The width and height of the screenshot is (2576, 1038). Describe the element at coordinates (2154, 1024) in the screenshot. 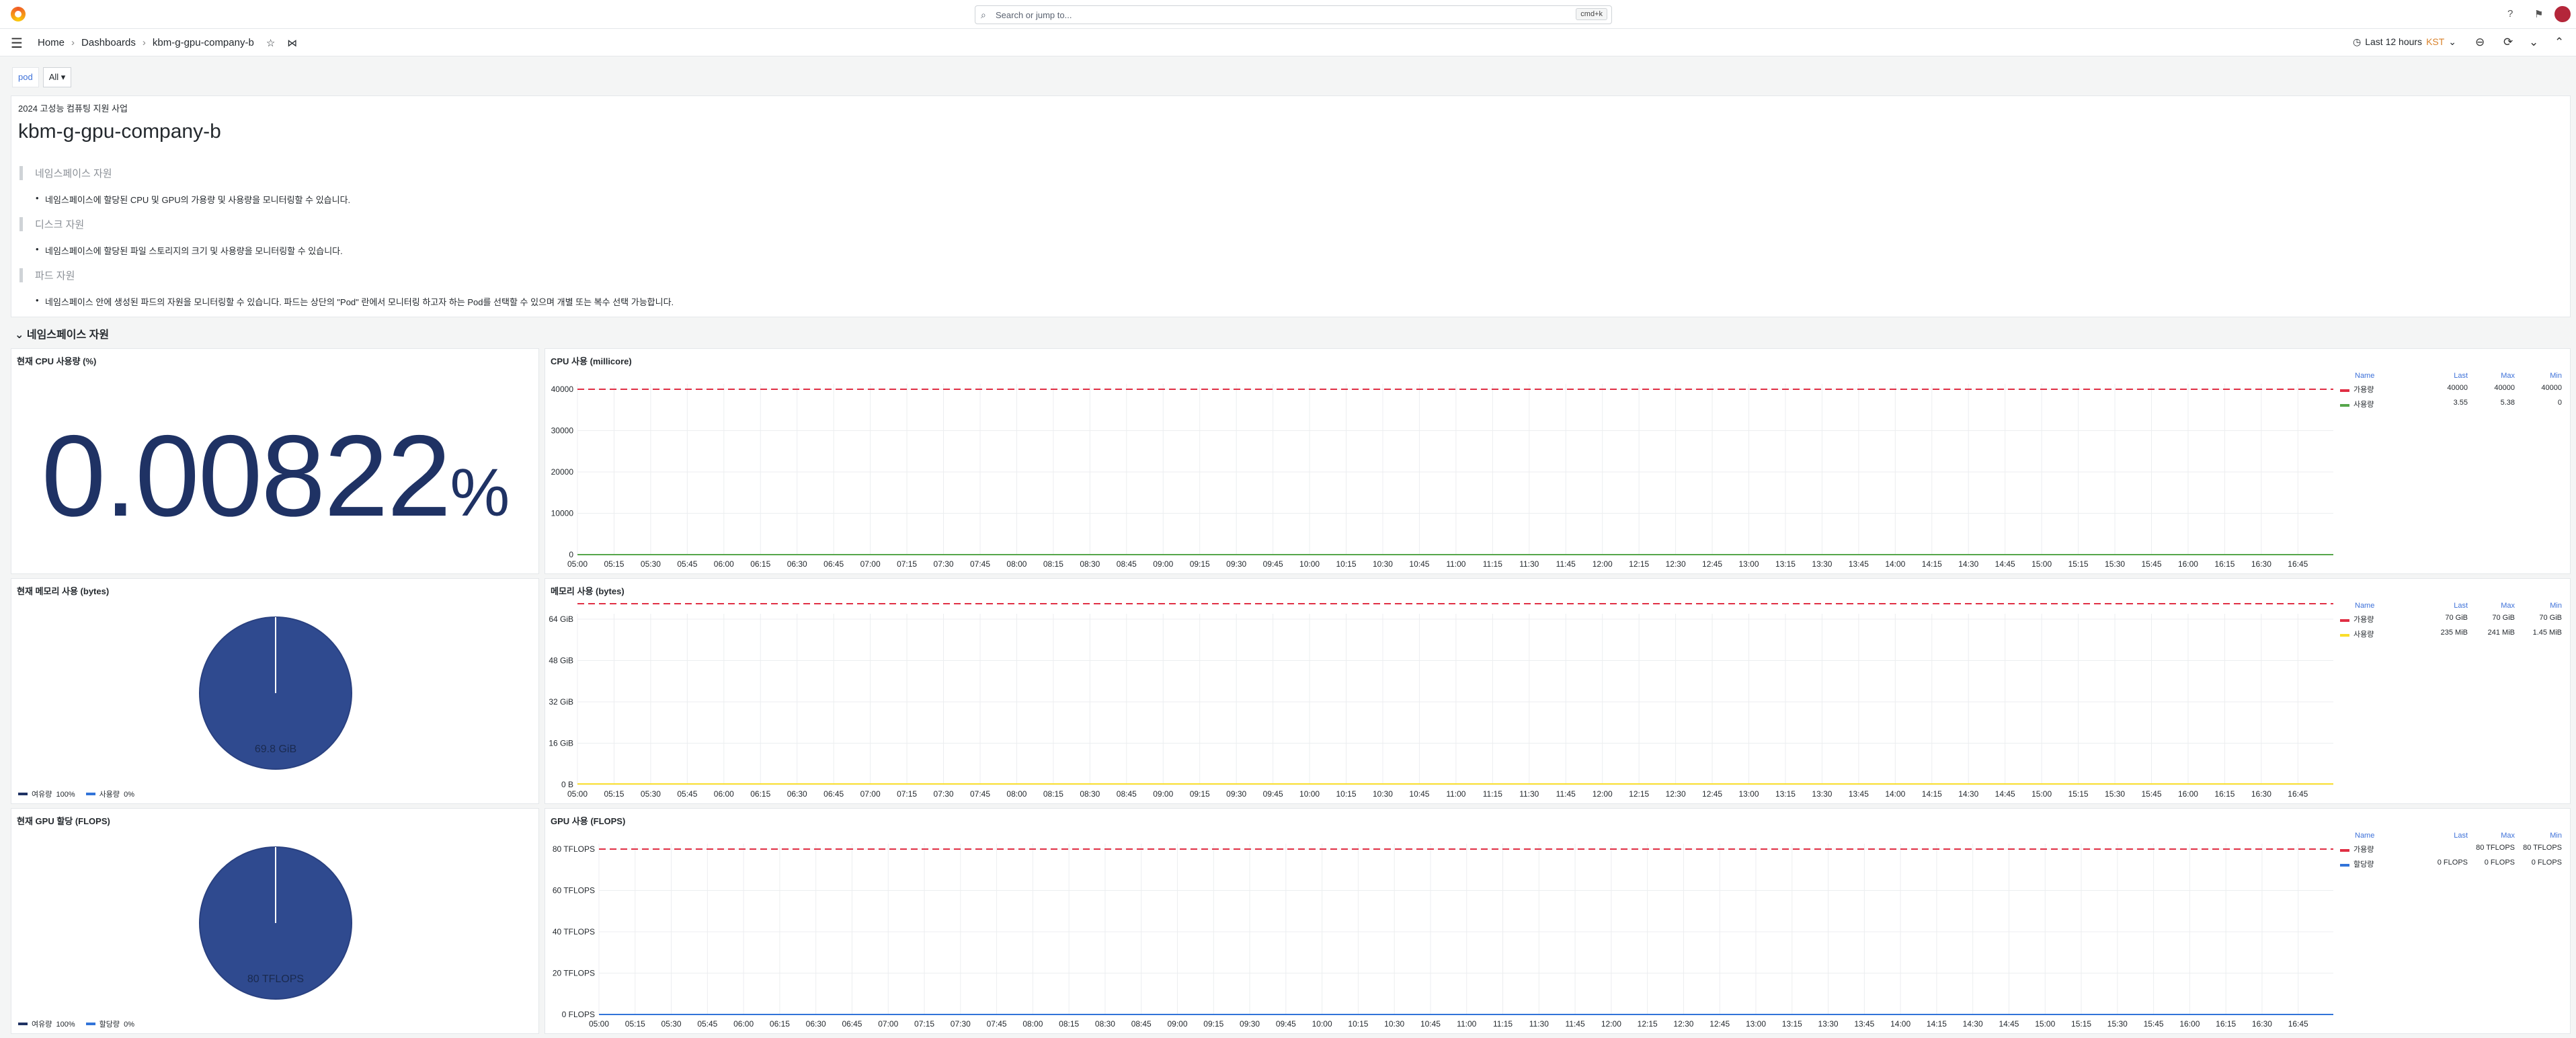

I see `x-tick-label: 15:45` at that location.